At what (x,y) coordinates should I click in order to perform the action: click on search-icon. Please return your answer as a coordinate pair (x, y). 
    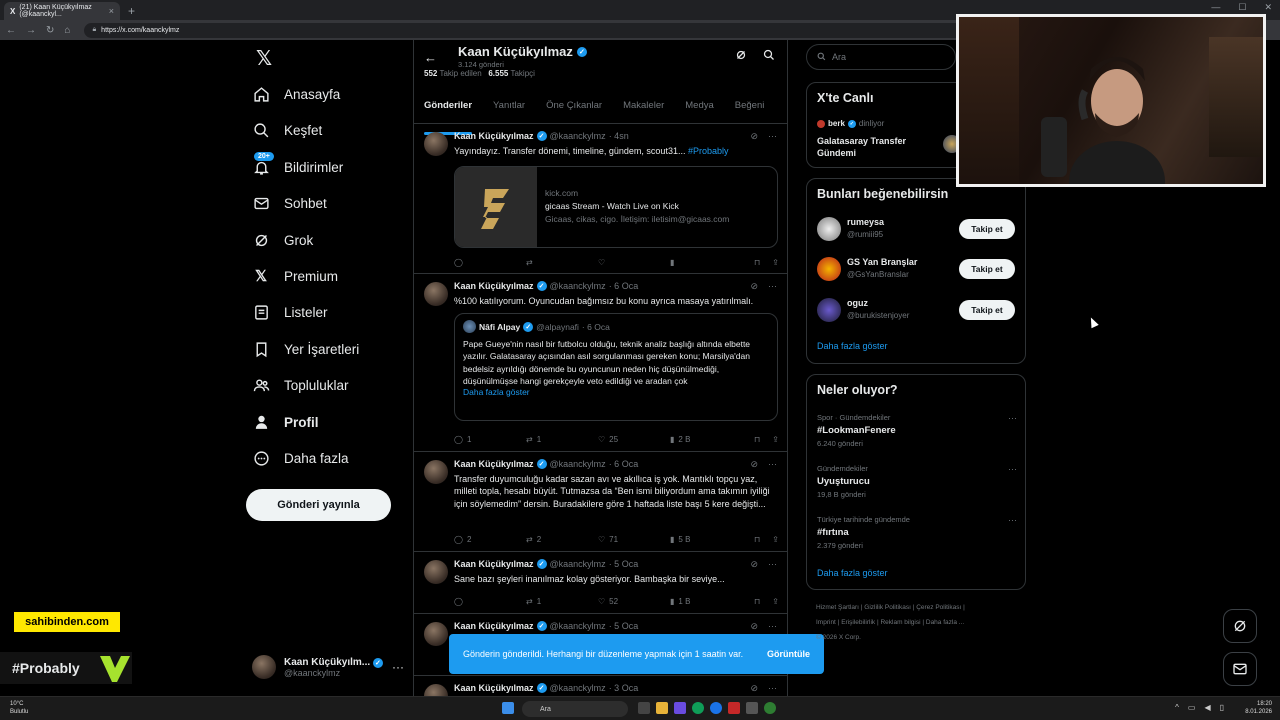
    Looking at the image, I should click on (769, 56).